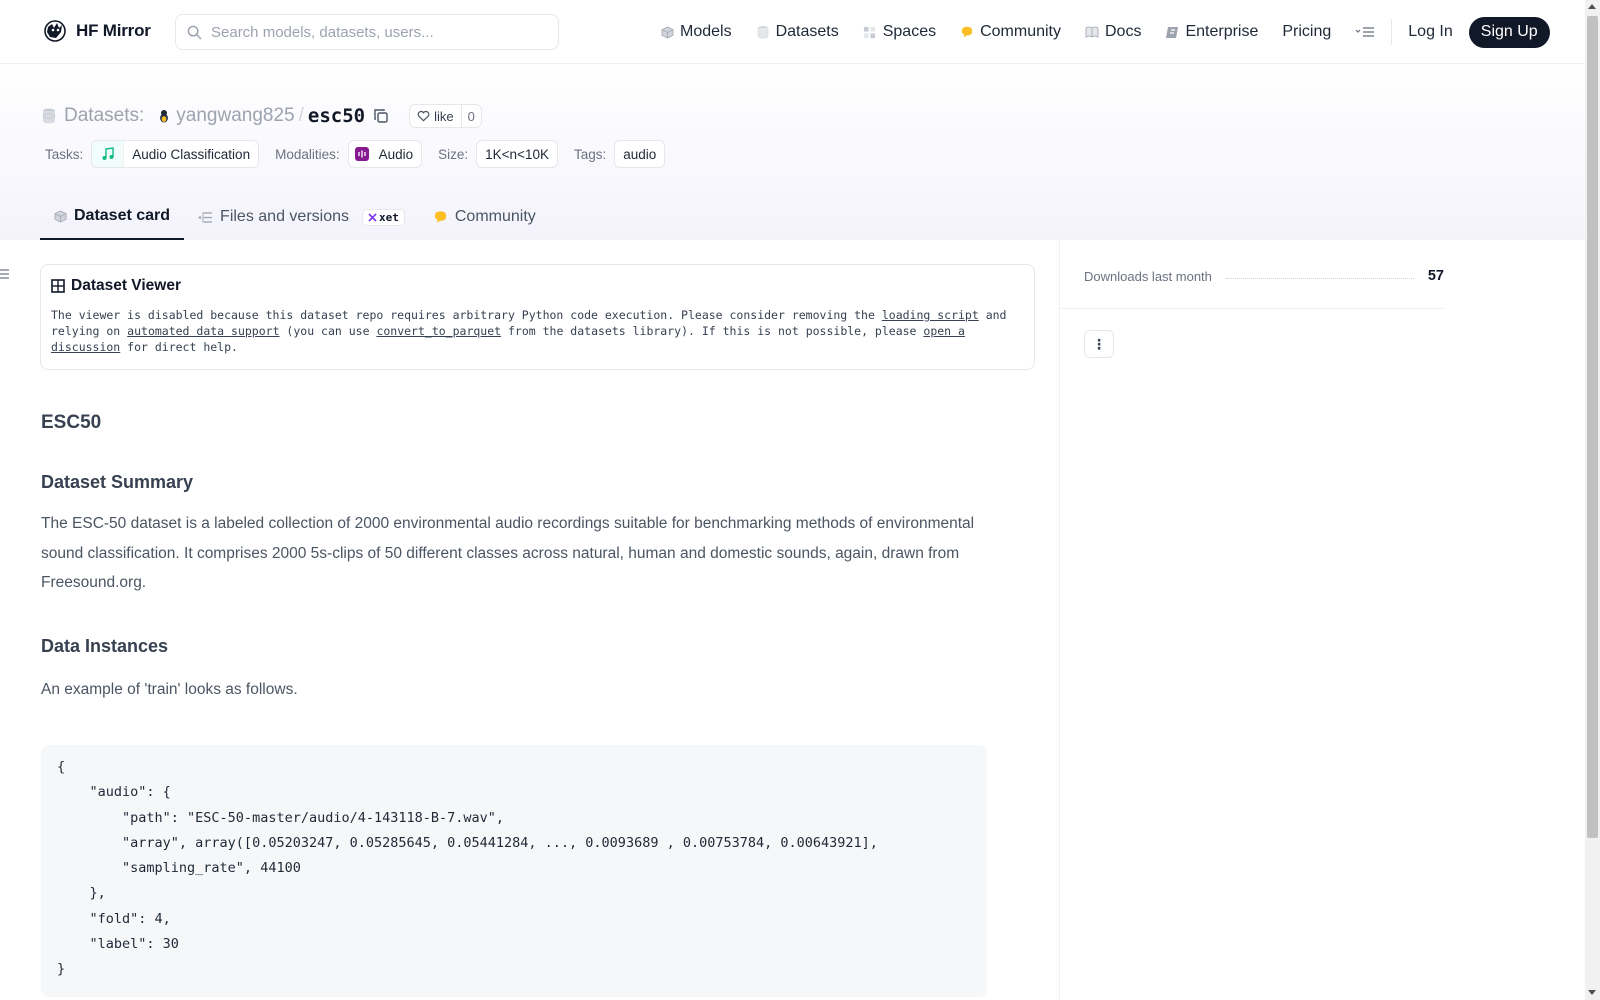 The height and width of the screenshot is (1000, 1600). Describe the element at coordinates (1059, 620) in the screenshot. I see `sidebar-divider-vertical` at that location.